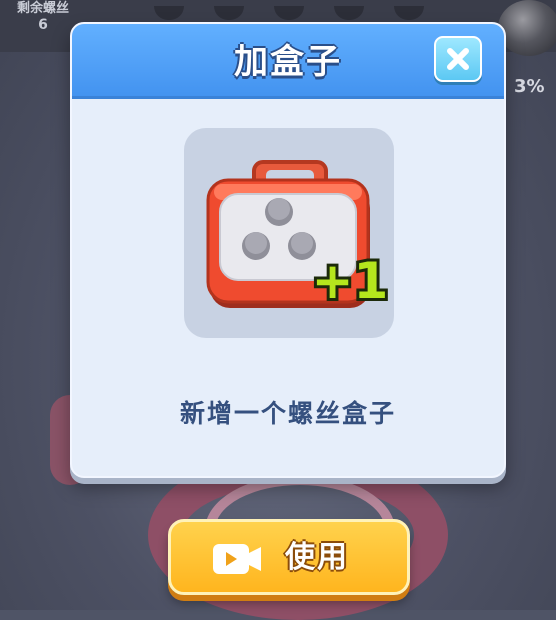  What do you see at coordinates (288, 61) in the screenshot?
I see `dialog-header: 加盒子` at bounding box center [288, 61].